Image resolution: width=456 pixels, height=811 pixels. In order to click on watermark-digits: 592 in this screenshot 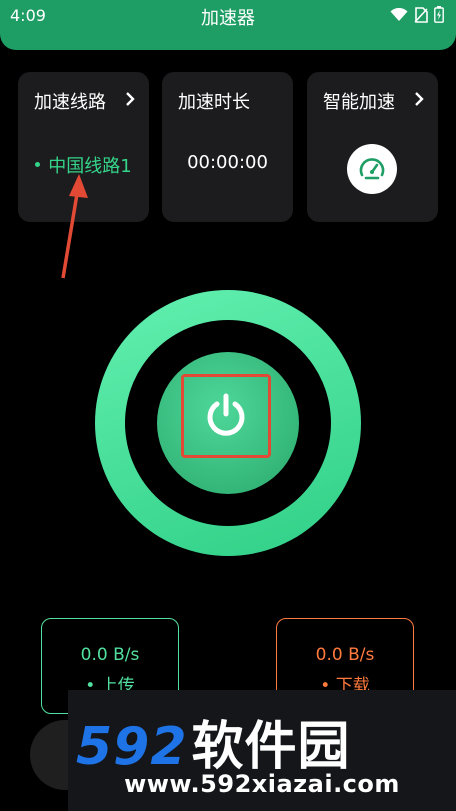, I will do `click(132, 747)`.